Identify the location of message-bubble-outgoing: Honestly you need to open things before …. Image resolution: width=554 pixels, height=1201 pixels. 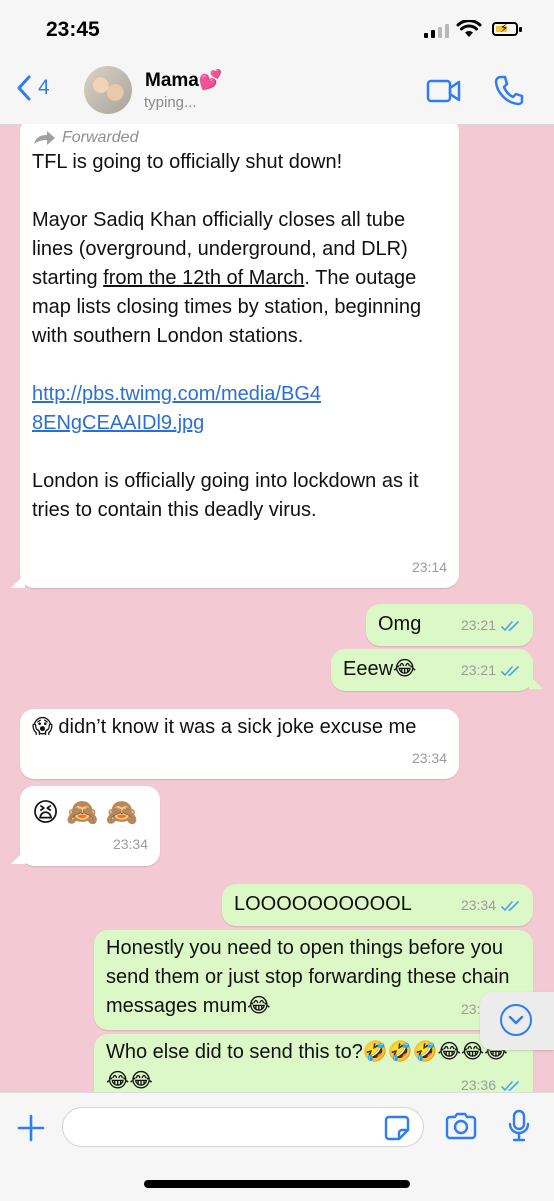
(313, 980).